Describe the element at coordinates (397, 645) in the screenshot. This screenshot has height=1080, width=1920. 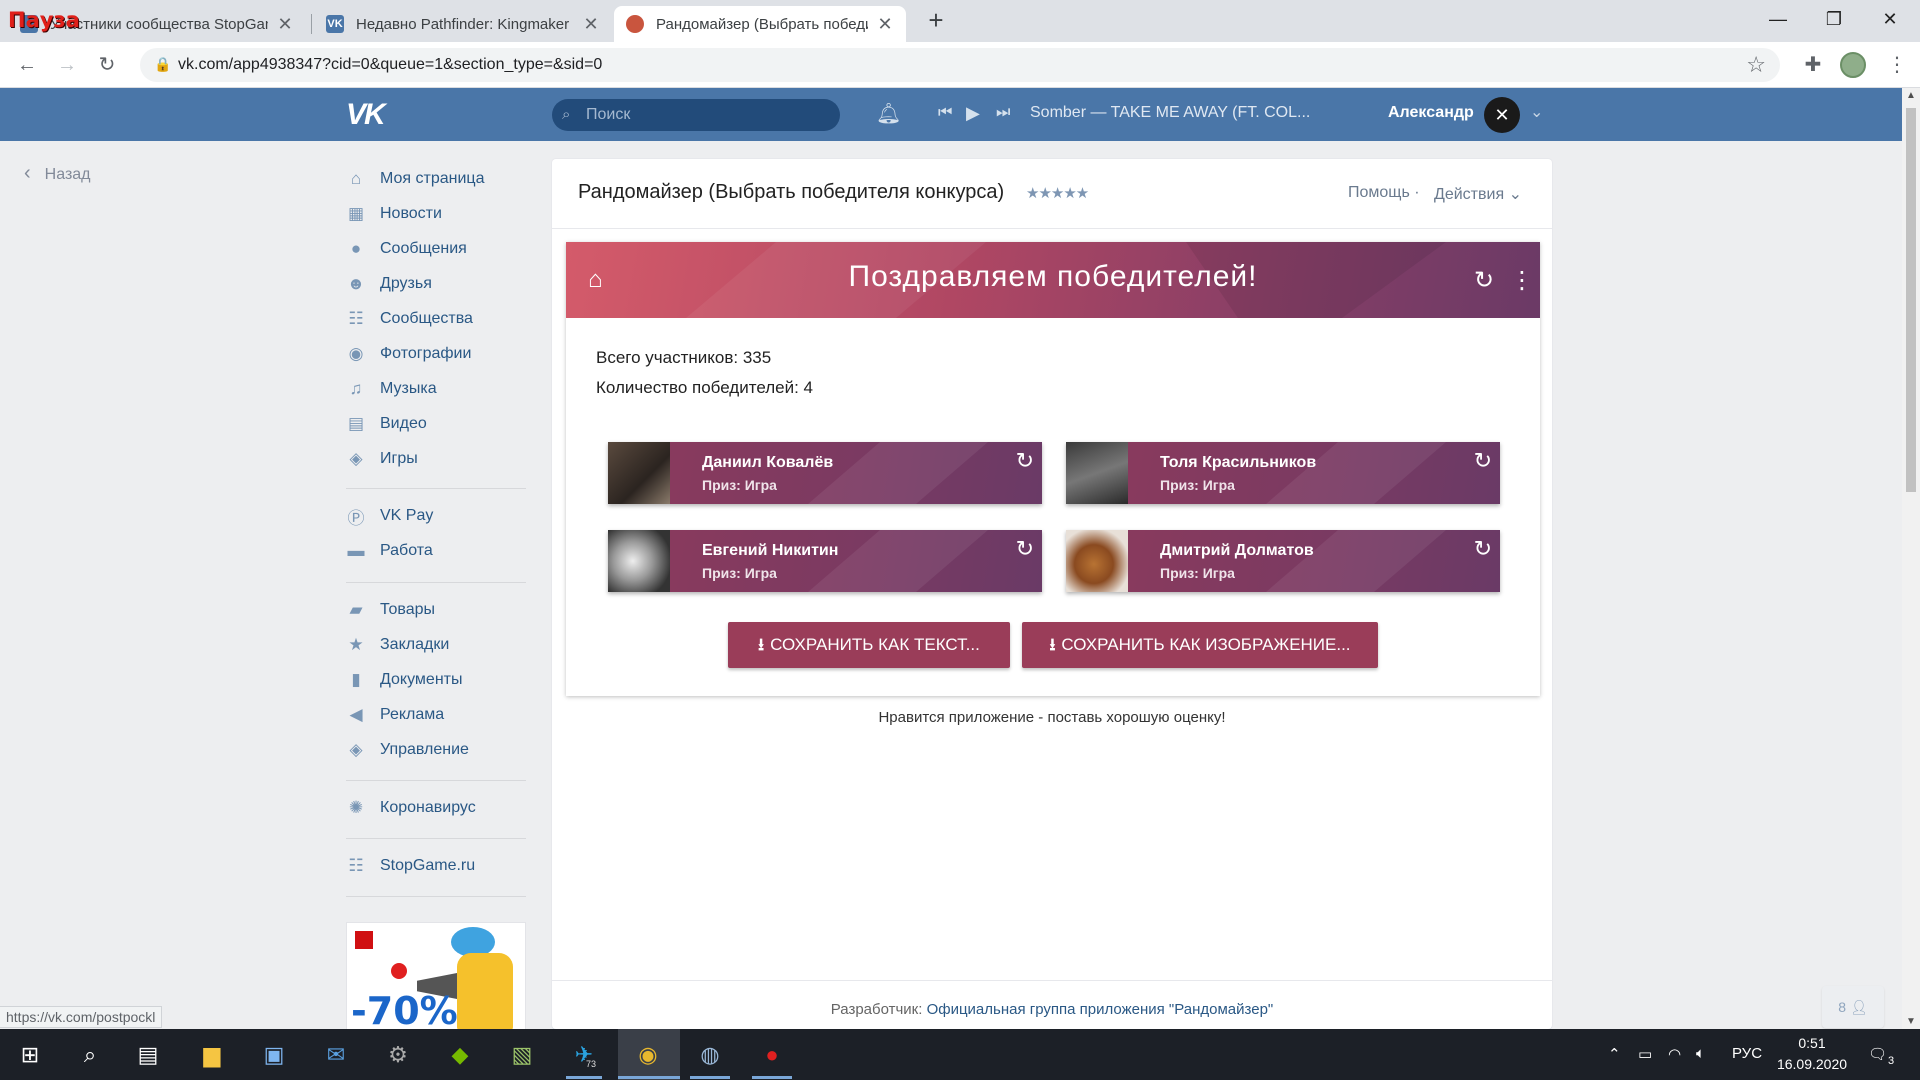
I see `sidebar-item-bookmarks: ★ Закладки` at that location.